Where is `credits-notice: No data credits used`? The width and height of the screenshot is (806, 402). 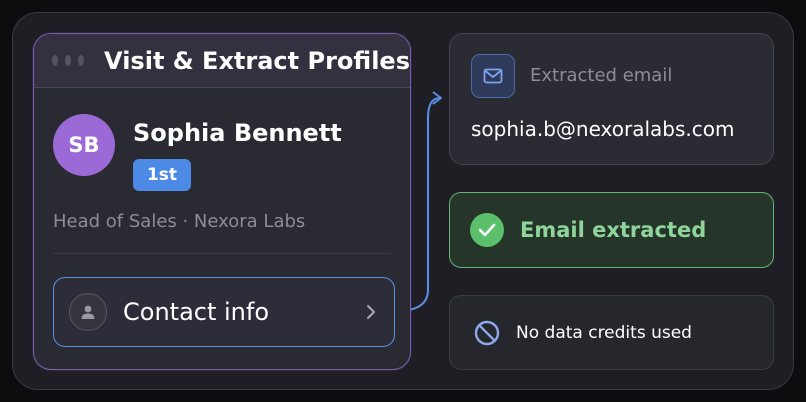
credits-notice: No data credits used is located at coordinates (611, 332).